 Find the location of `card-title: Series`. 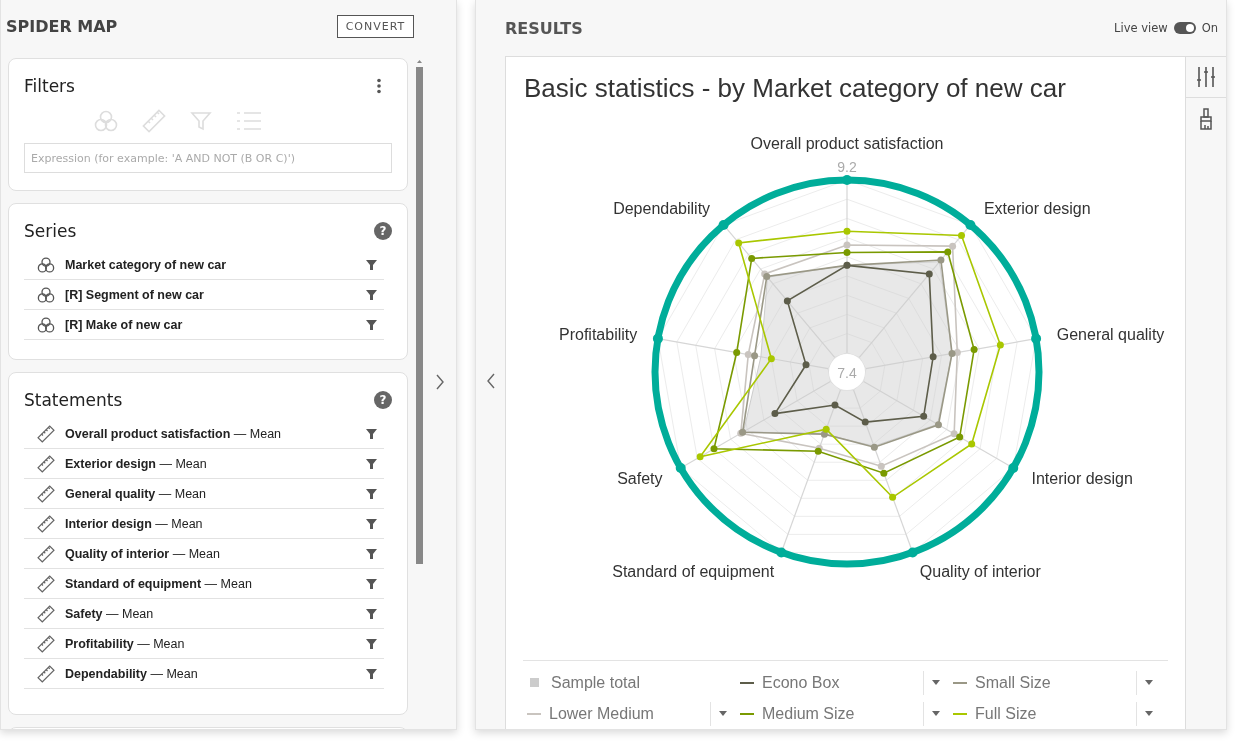

card-title: Series is located at coordinates (50, 231).